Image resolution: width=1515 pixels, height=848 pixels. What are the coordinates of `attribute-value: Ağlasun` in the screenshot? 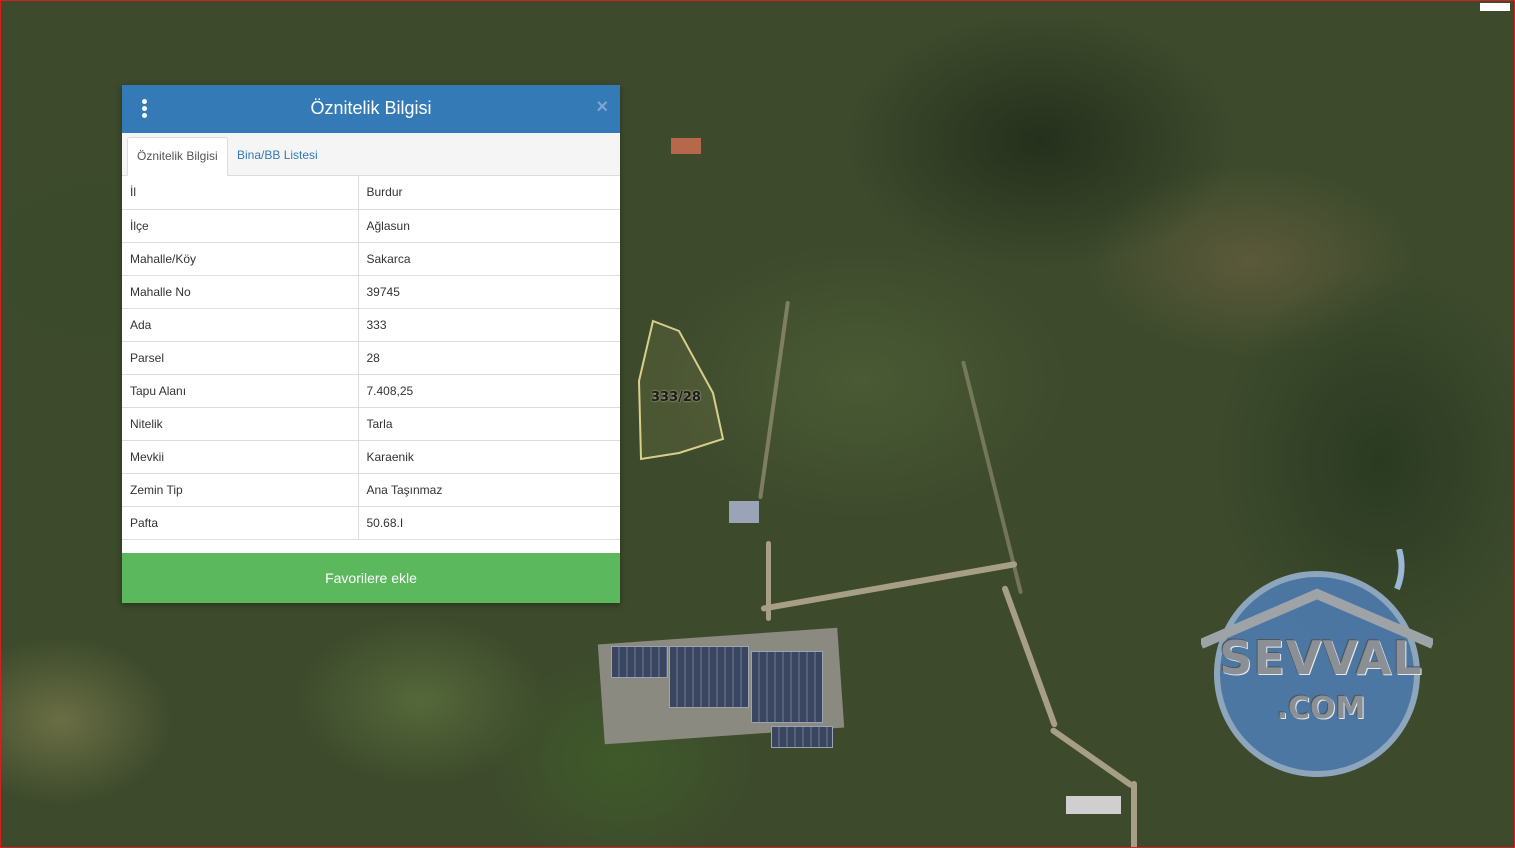 It's located at (489, 226).